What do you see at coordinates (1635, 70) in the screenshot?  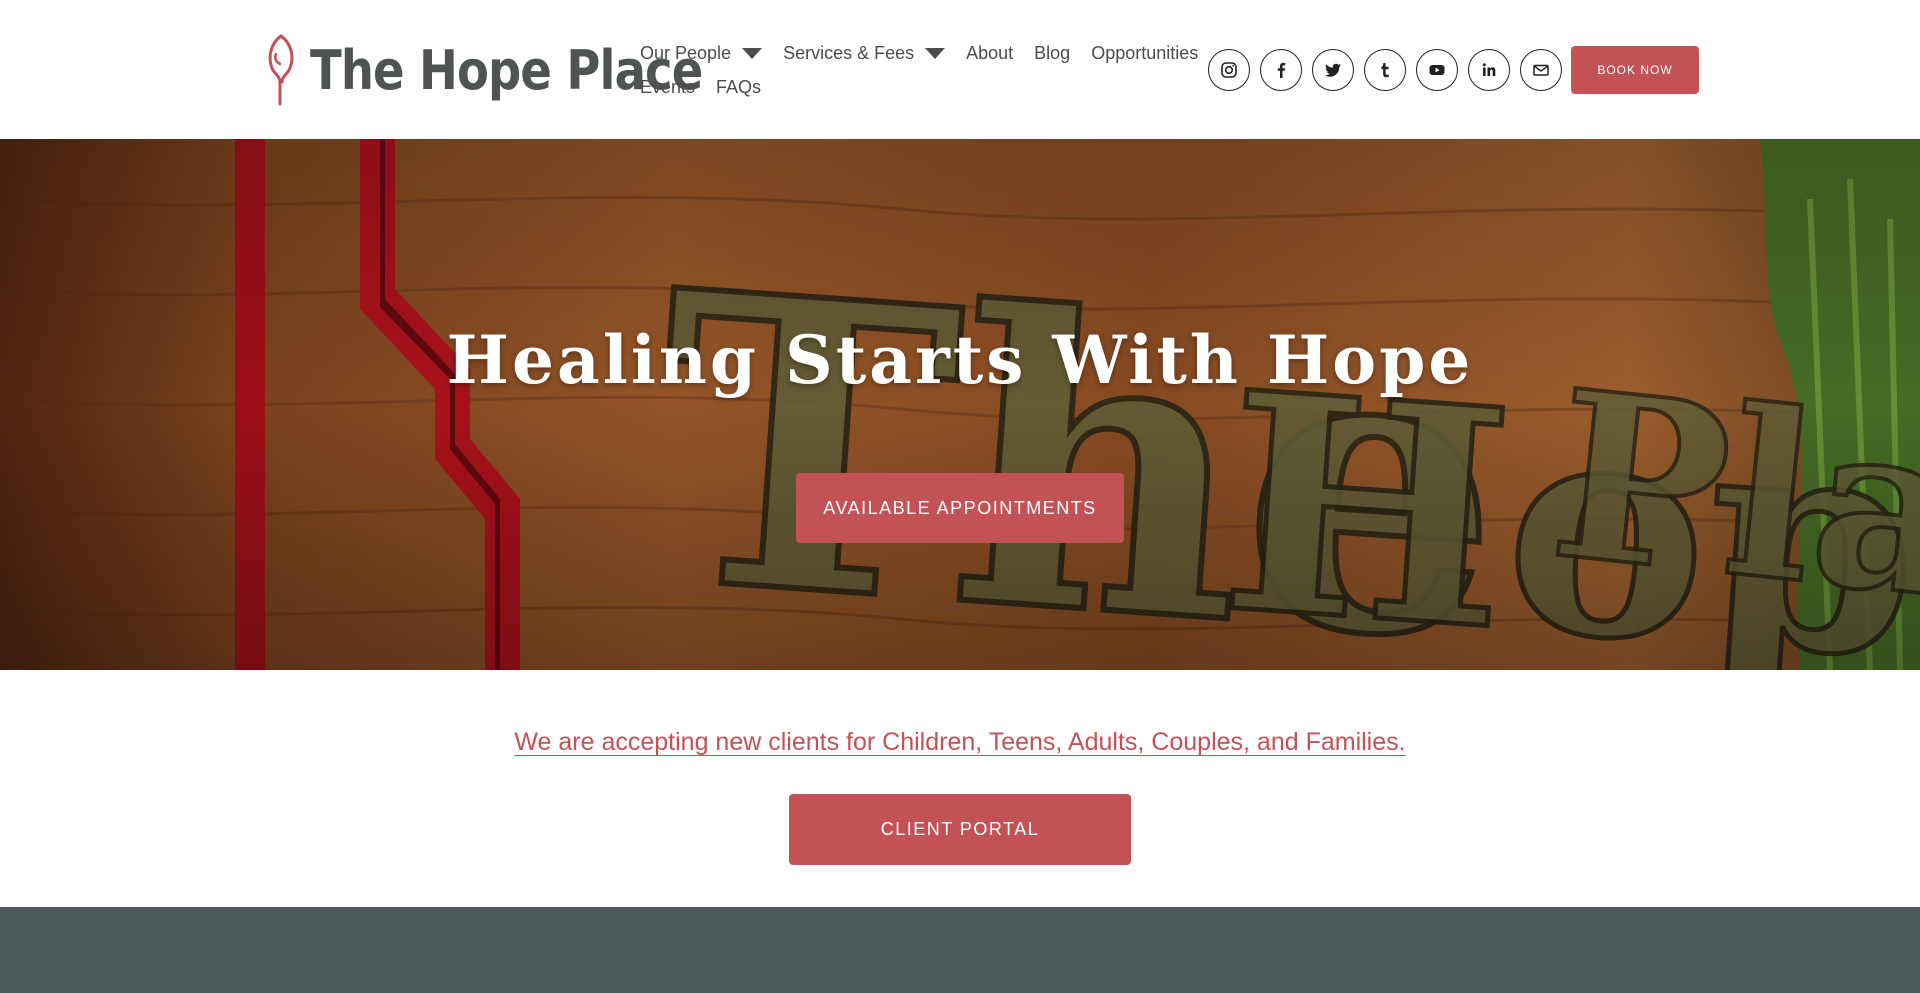 I see `book-now-button: BOOK NOW` at bounding box center [1635, 70].